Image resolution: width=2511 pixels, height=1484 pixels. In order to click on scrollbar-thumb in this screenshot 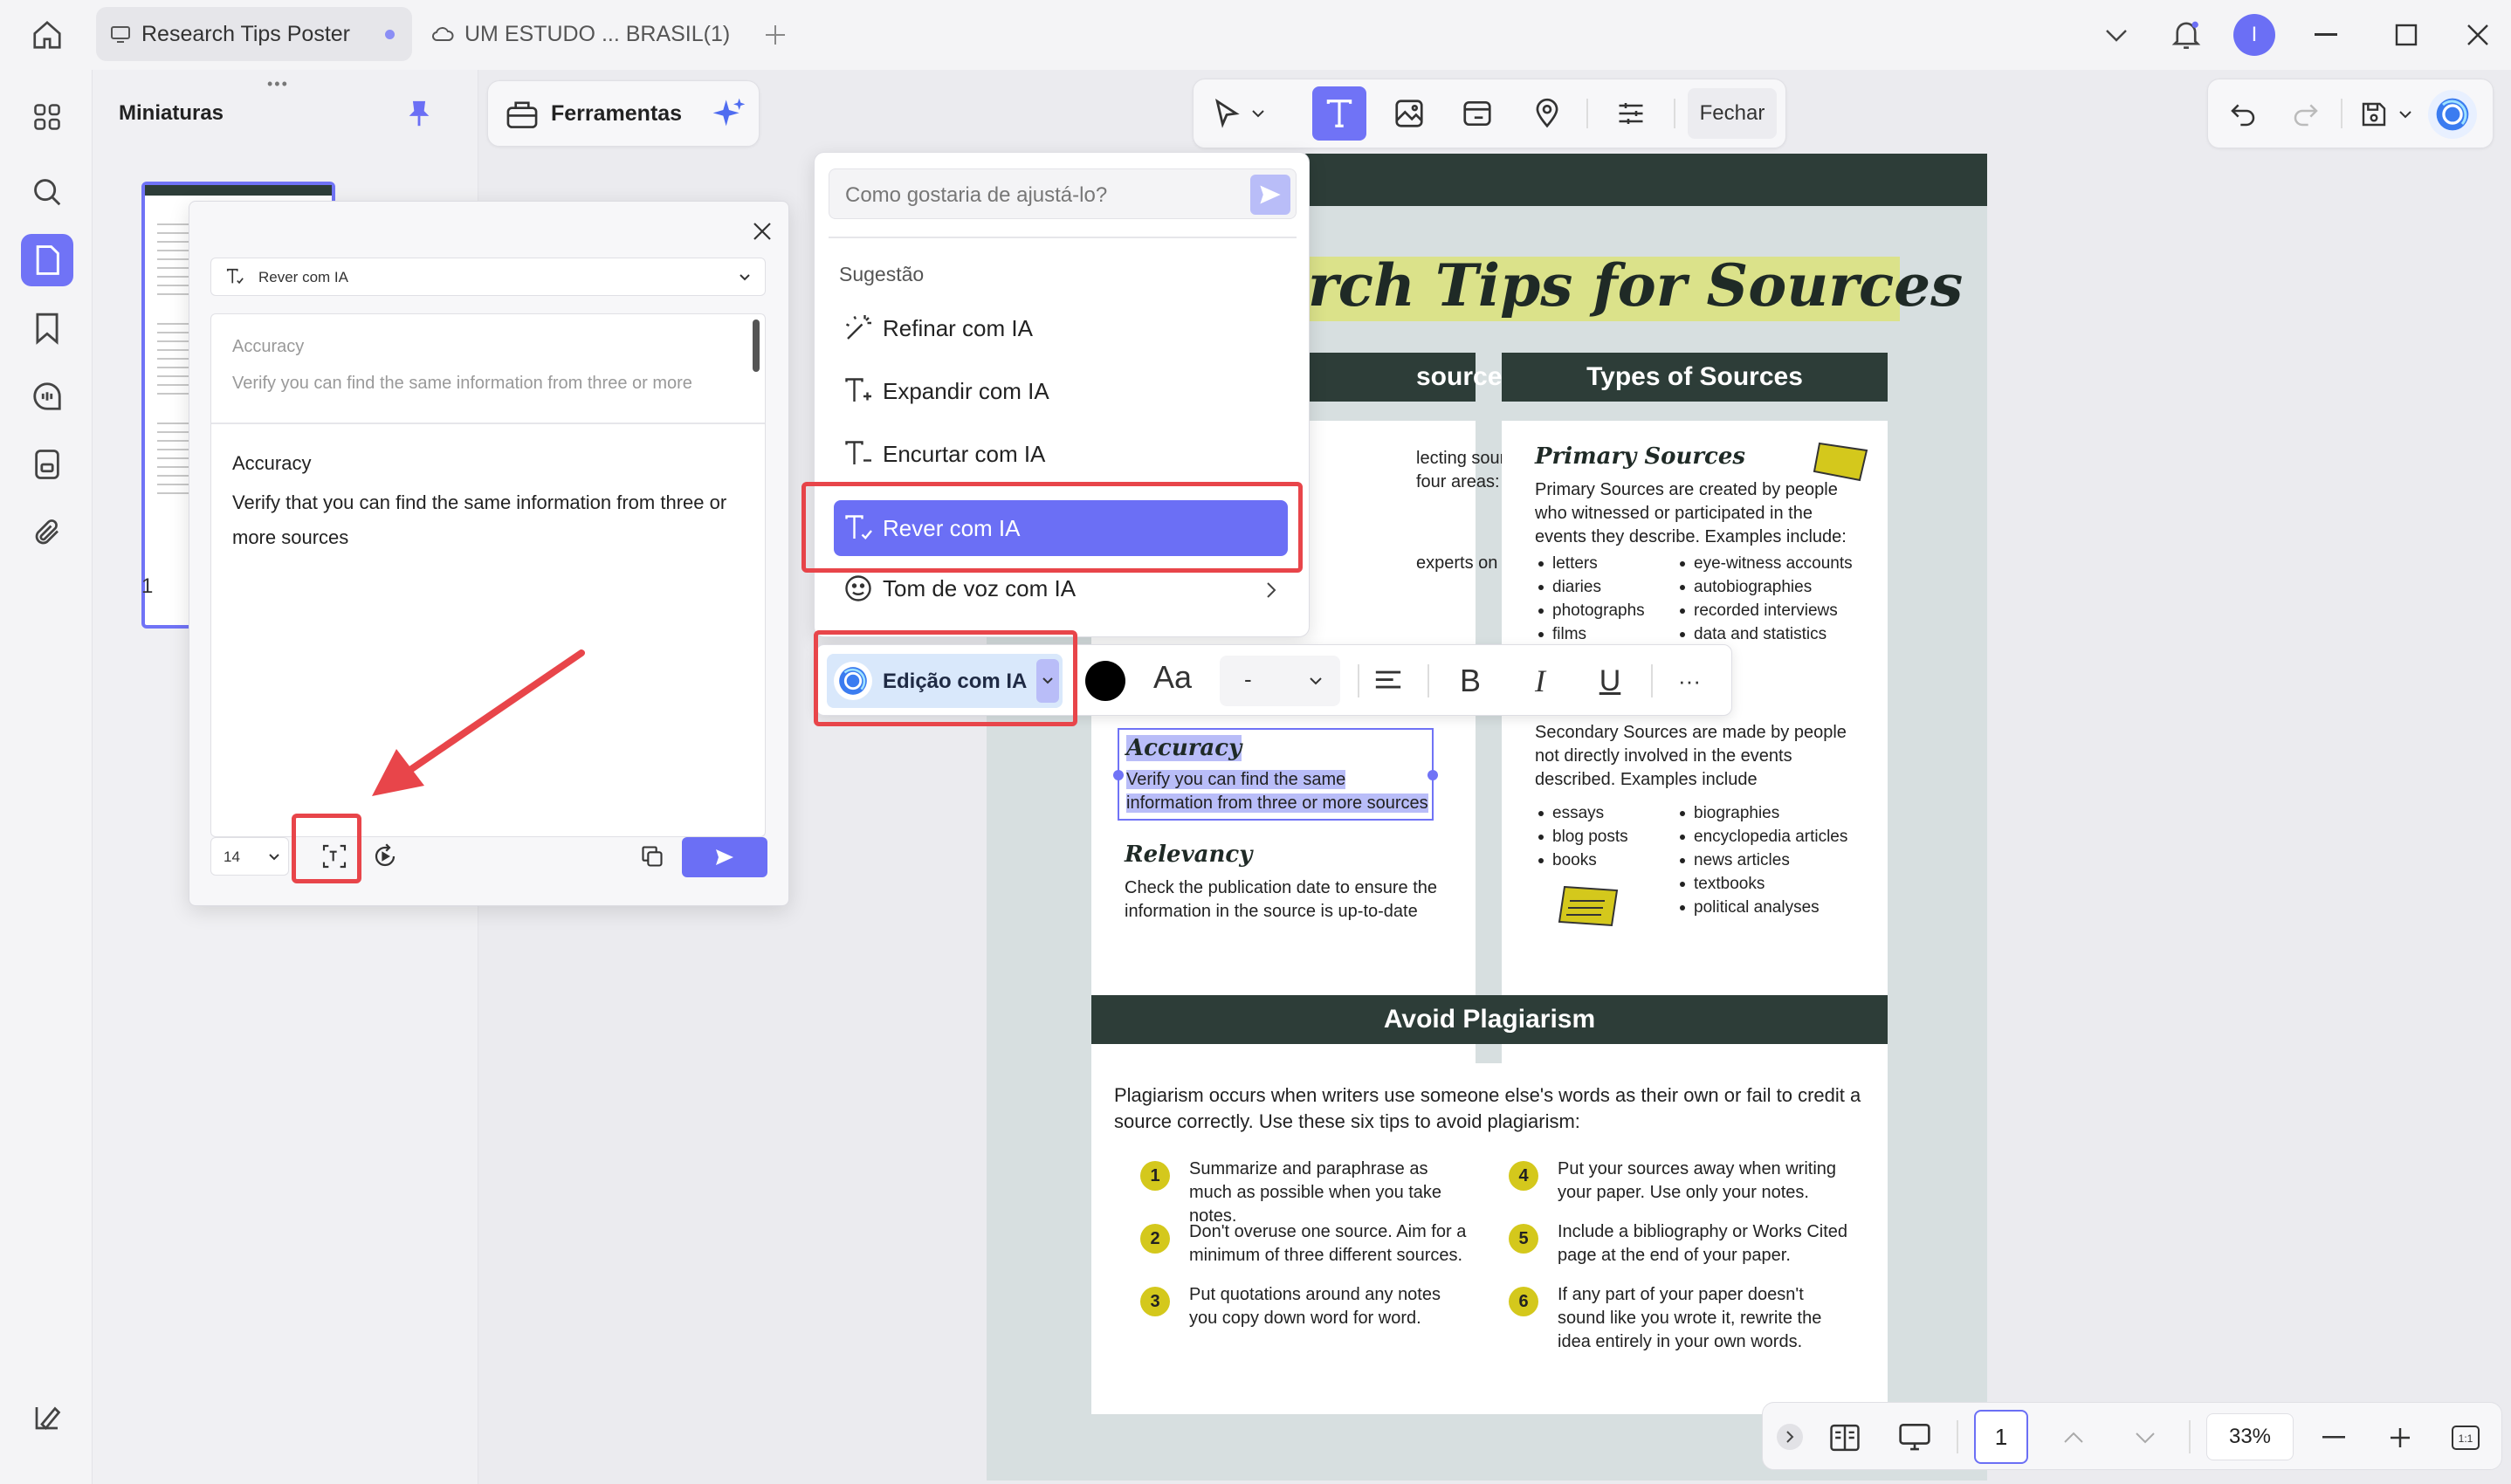, I will do `click(756, 346)`.